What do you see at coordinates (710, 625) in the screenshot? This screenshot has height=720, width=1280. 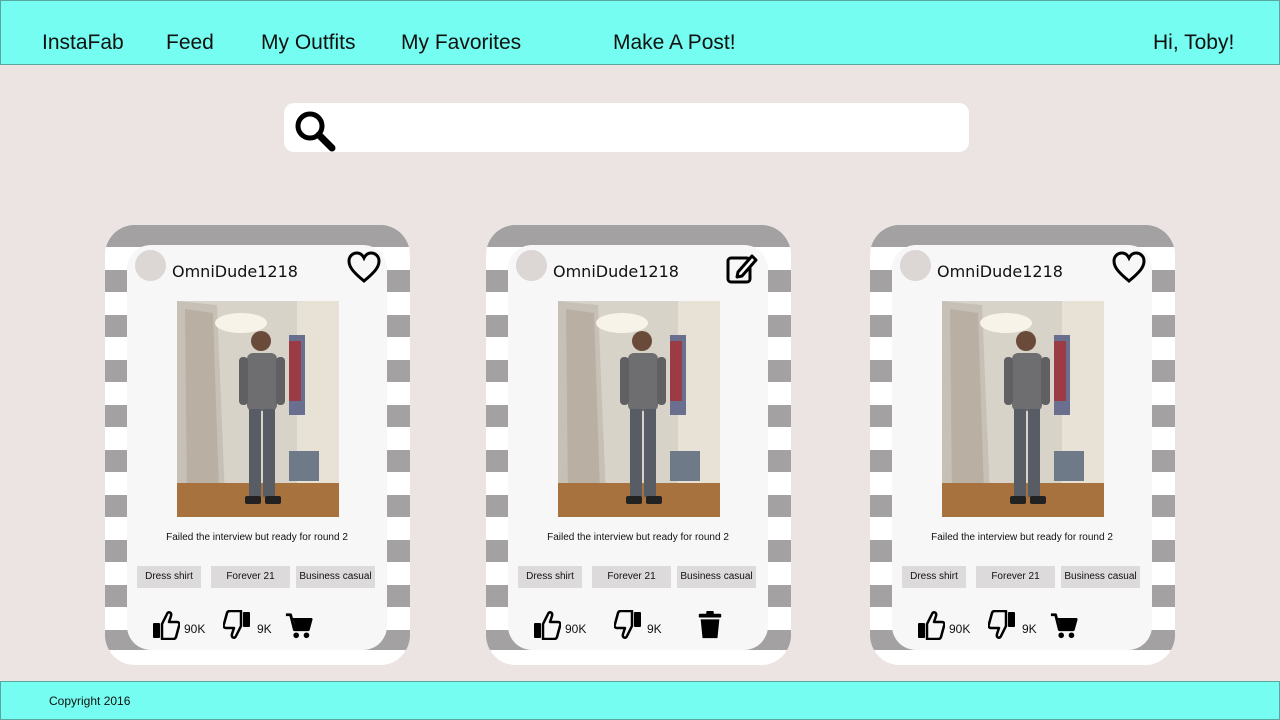 I see `trash-icon` at bounding box center [710, 625].